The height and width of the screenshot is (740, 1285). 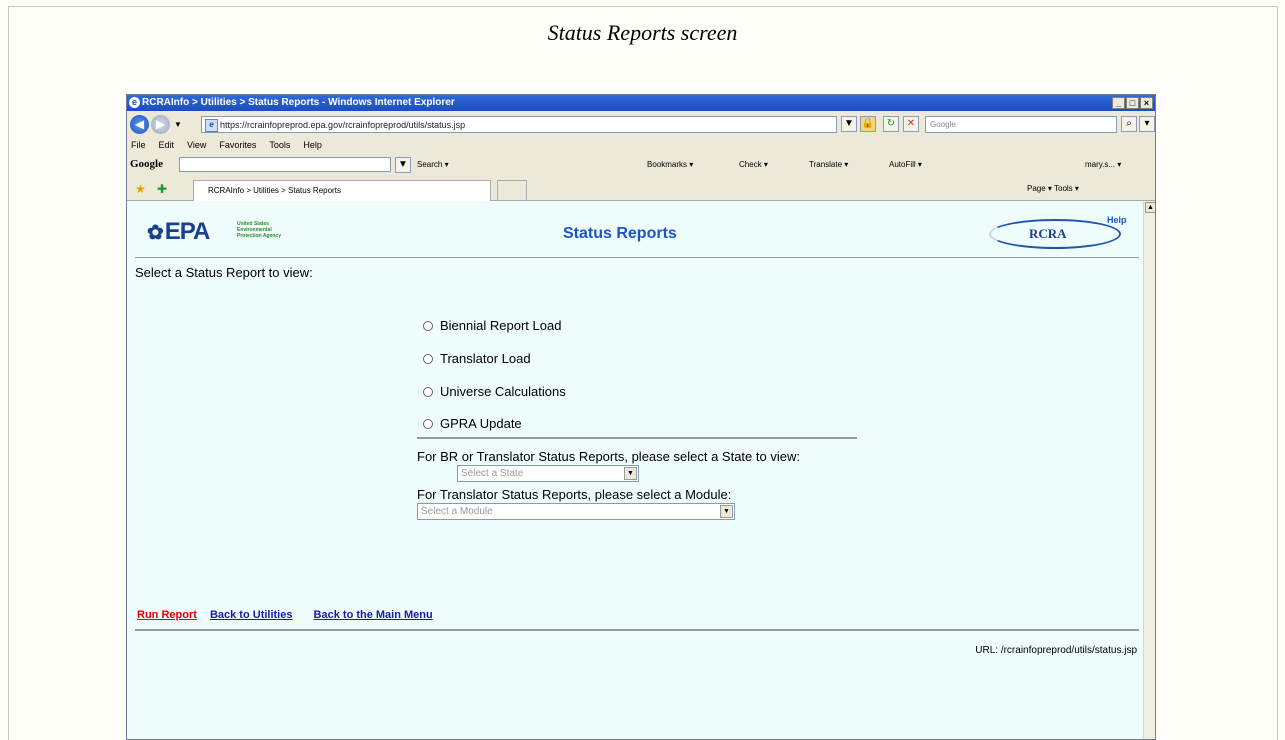 What do you see at coordinates (1146, 103) in the screenshot?
I see `close-button: ×` at bounding box center [1146, 103].